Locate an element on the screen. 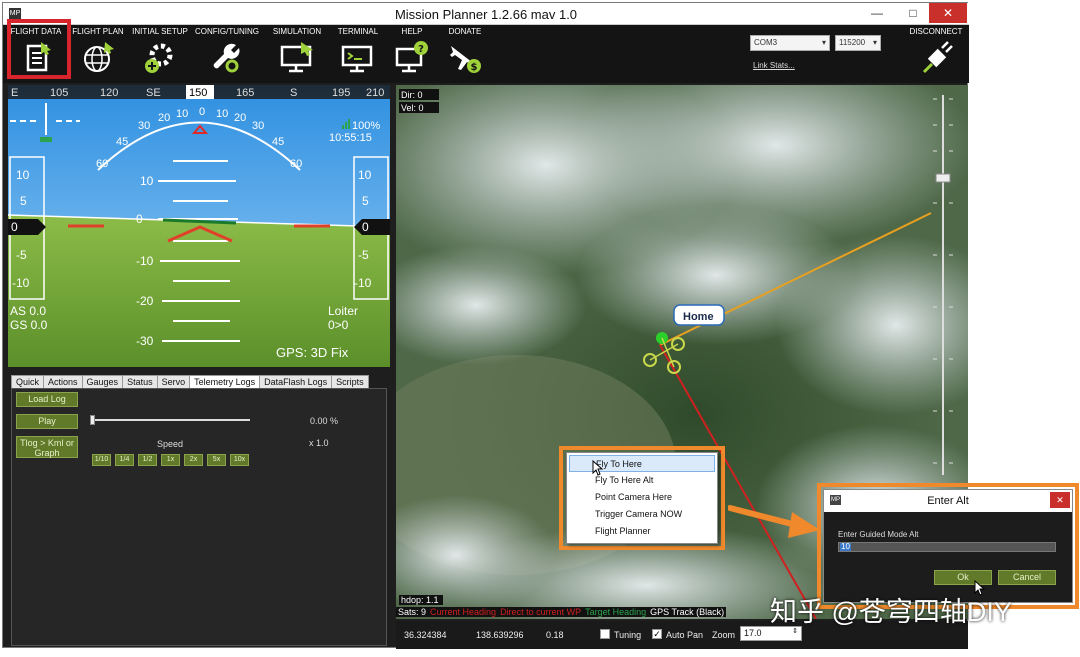 The width and height of the screenshot is (1080, 657). heading-tick: 120 is located at coordinates (109, 93).